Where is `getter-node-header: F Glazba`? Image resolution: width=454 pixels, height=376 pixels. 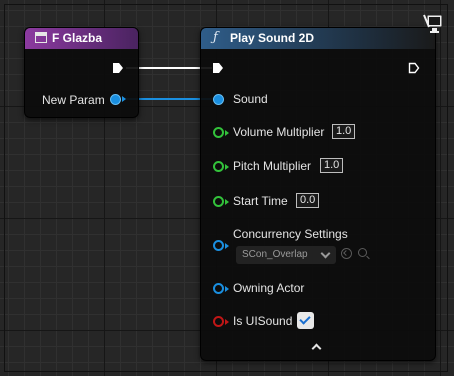 getter-node-header: F Glazba is located at coordinates (81, 38).